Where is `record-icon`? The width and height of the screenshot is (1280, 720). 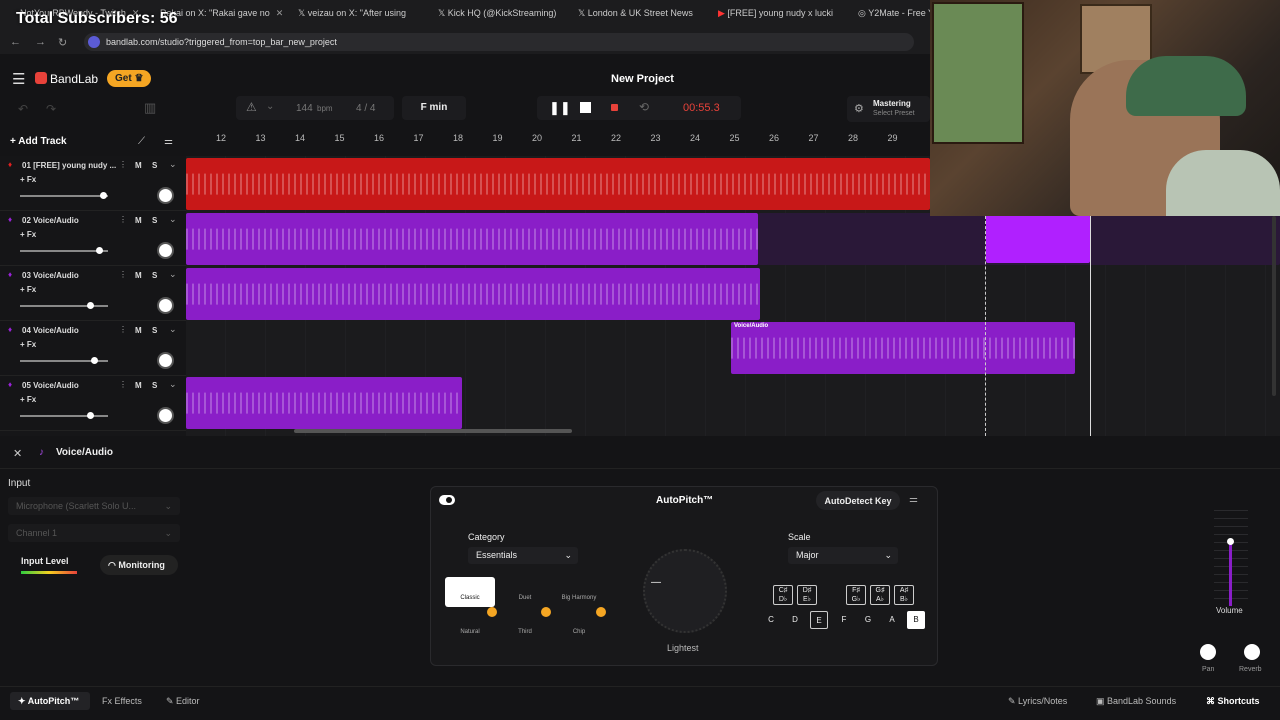
record-icon is located at coordinates (614, 107).